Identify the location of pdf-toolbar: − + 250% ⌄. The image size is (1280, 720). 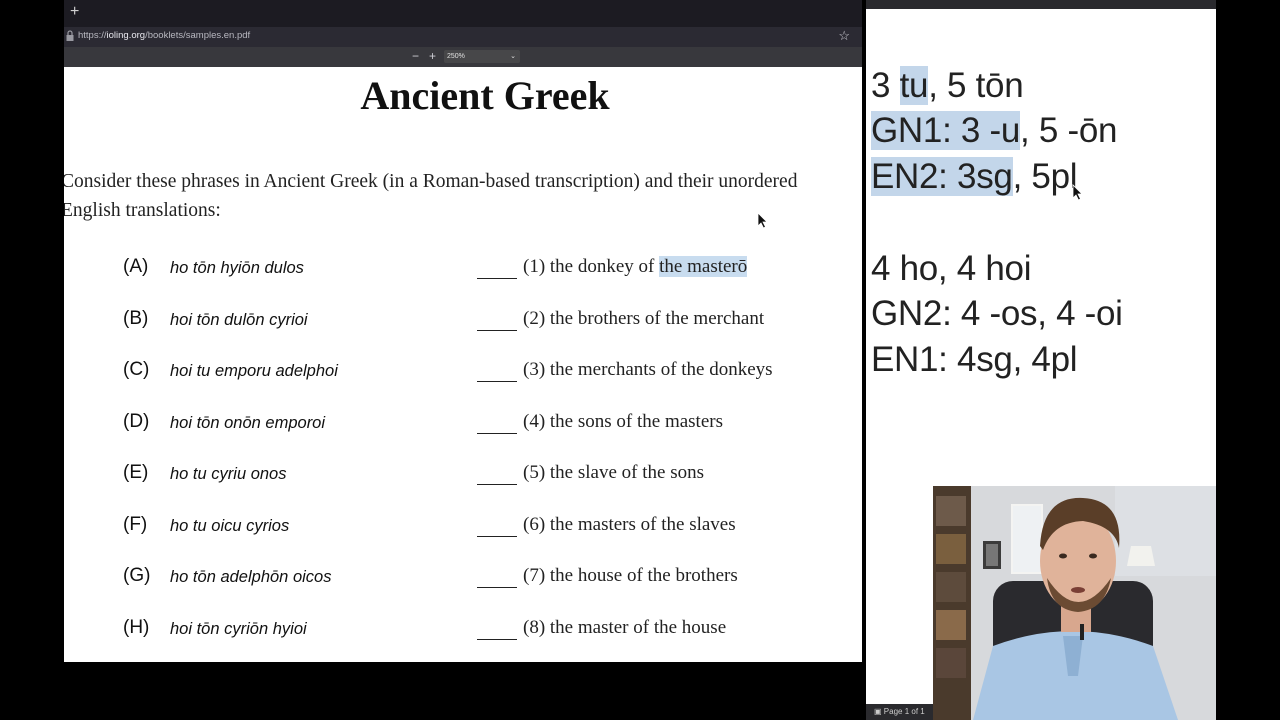
(463, 57).